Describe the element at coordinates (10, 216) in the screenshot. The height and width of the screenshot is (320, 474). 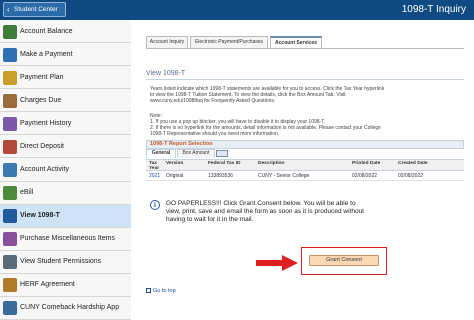
I see `form-icon` at that location.